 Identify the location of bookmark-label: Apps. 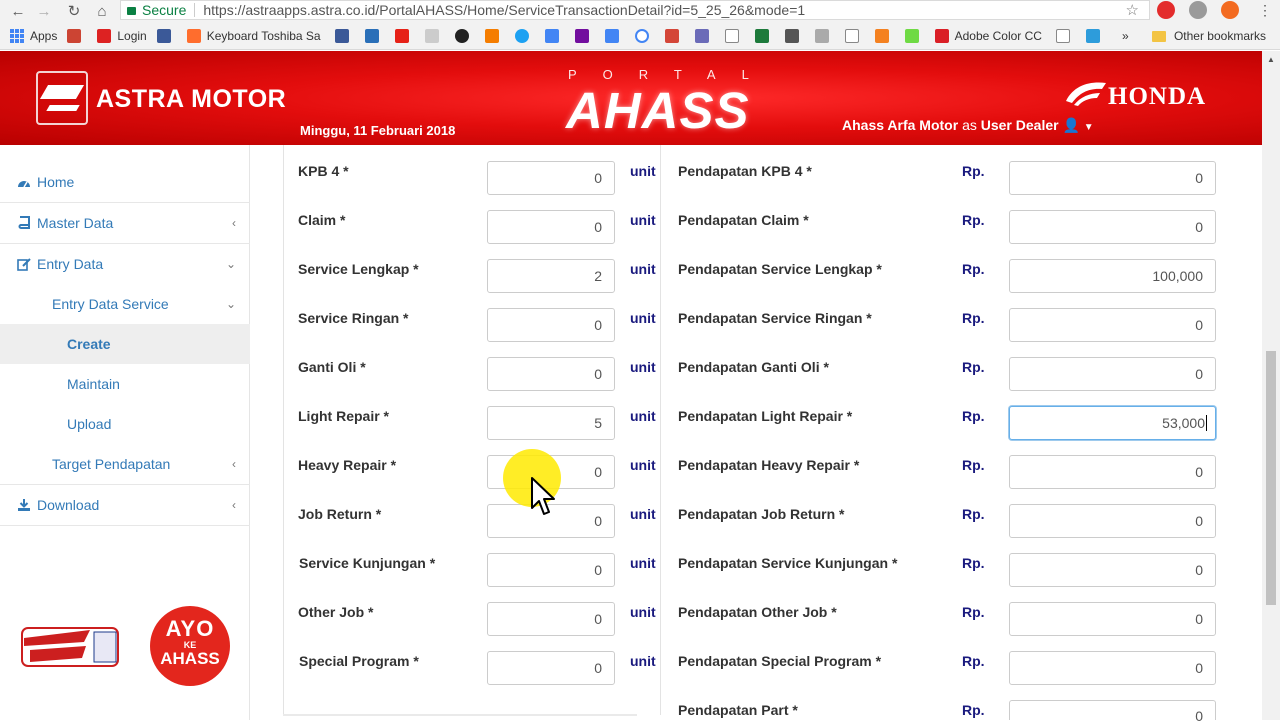
(44, 35).